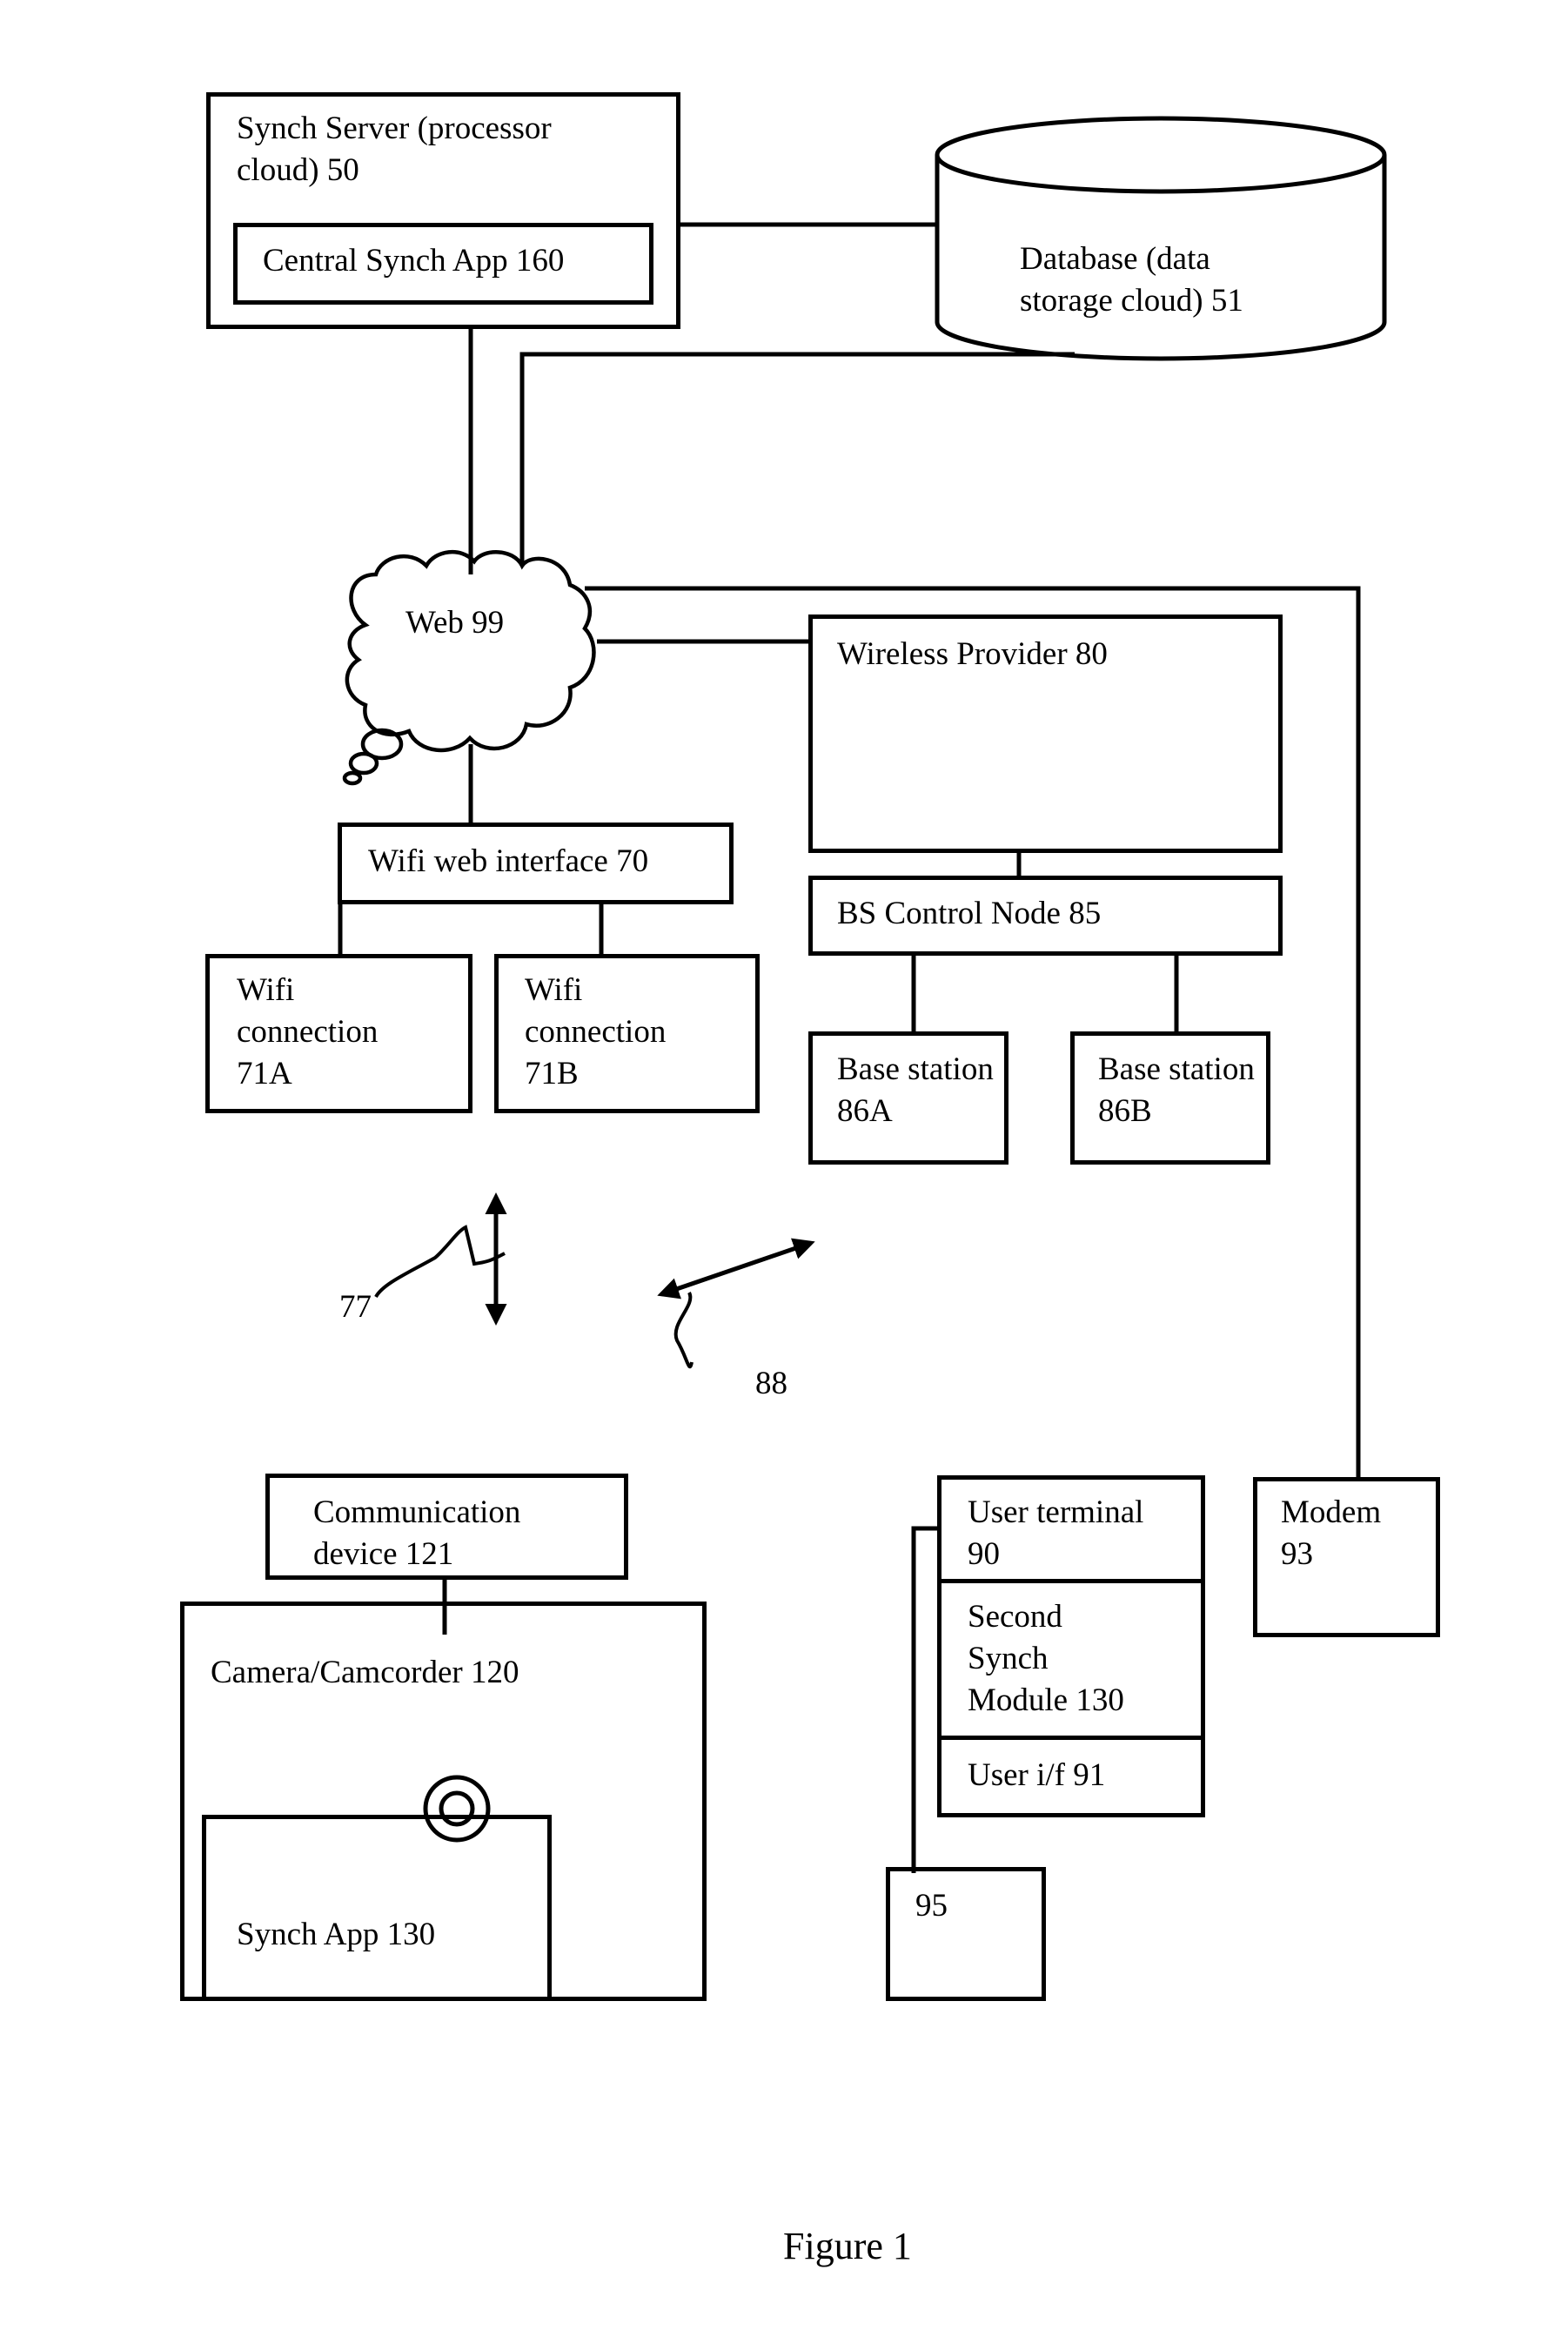  I want to click on wireless-provider-label: Wireless Provider 80, so click(972, 654).